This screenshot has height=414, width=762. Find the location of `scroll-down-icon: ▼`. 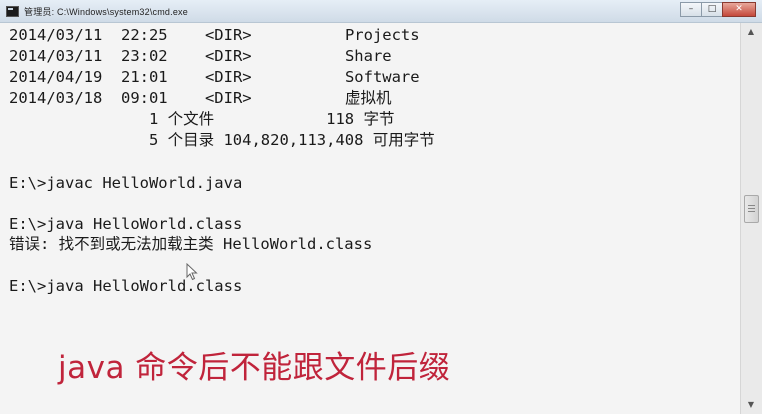

scroll-down-icon: ▼ is located at coordinates (751, 405).